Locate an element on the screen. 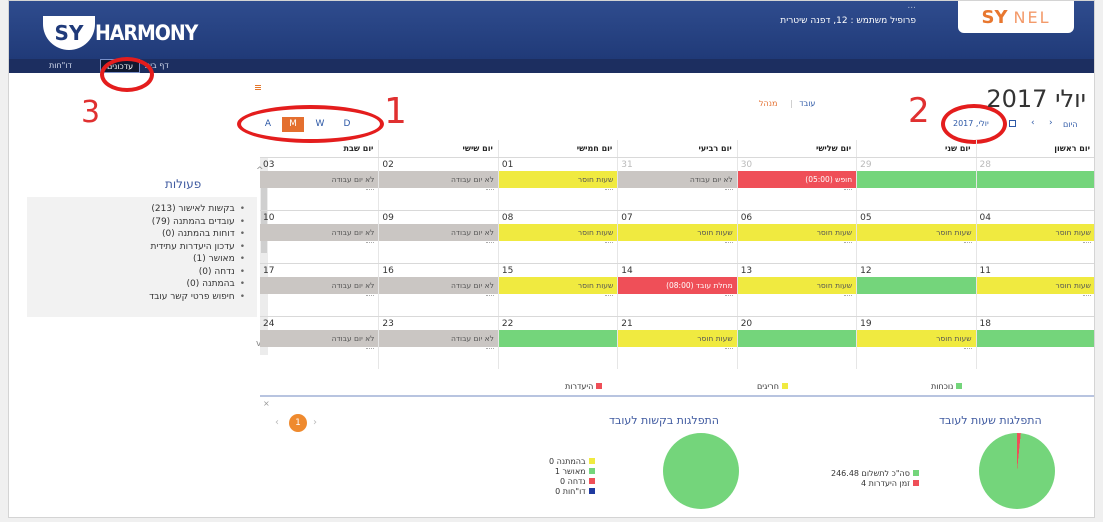 This screenshot has width=1103, height=522. action-item-approval-requests: בקשות לאישור (213) is located at coordinates (197, 209).